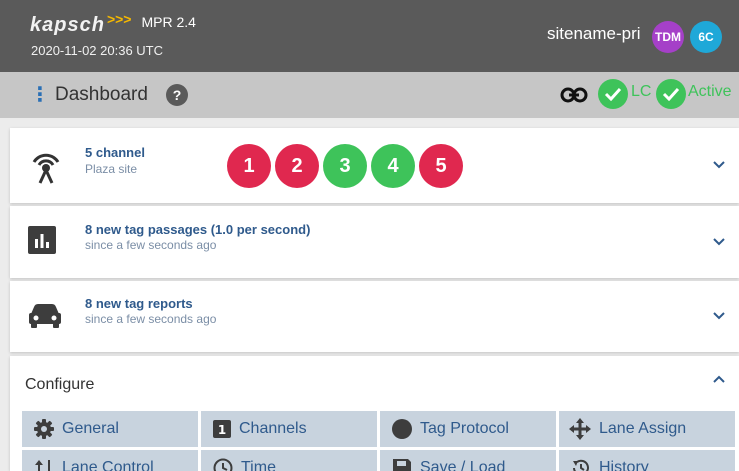  What do you see at coordinates (46, 168) in the screenshot?
I see `antenna-icon` at bounding box center [46, 168].